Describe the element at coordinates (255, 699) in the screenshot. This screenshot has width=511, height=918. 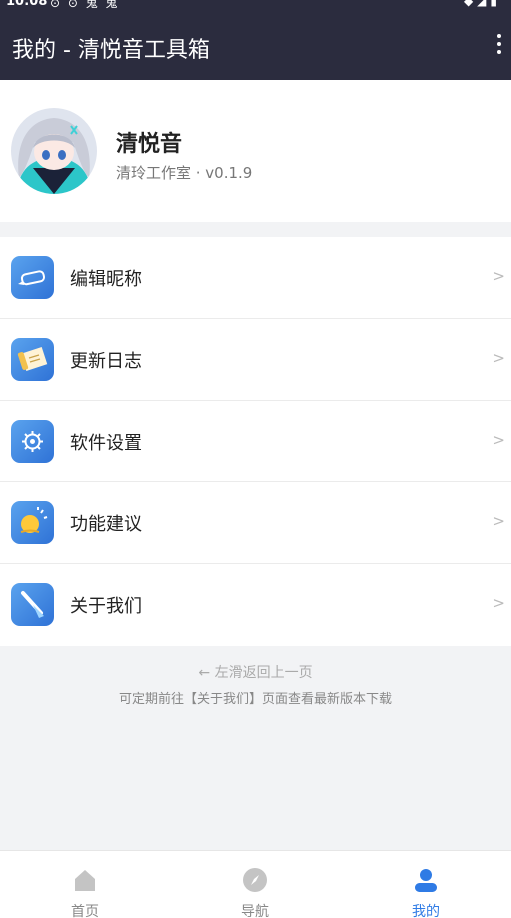
I see `update-tip: 可定期前往【关于我们】页面查看最新版本下载` at that location.